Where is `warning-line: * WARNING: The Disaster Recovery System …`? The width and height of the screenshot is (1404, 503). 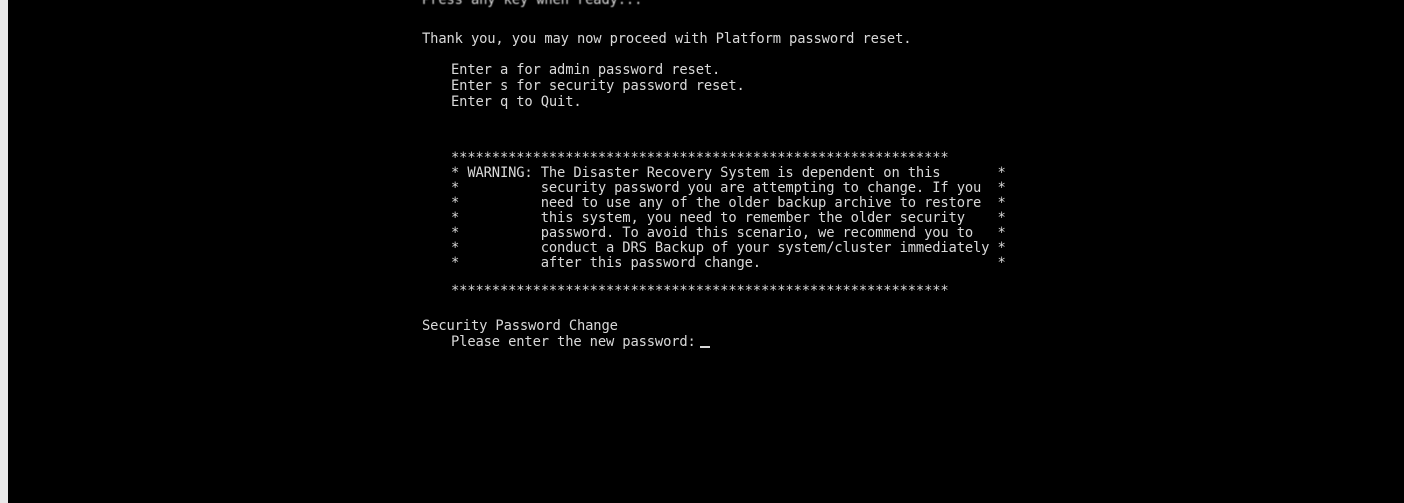 warning-line: * WARNING: The Disaster Recovery System … is located at coordinates (728, 173).